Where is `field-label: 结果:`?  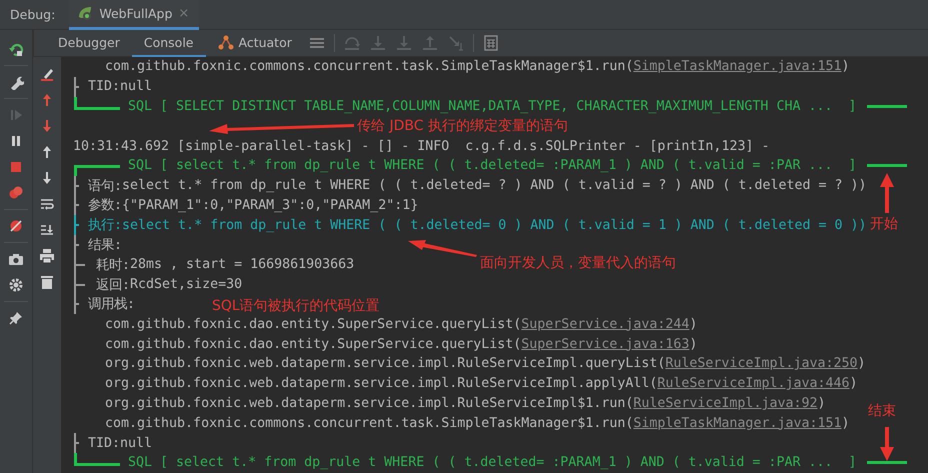 field-label: 结果: is located at coordinates (105, 245).